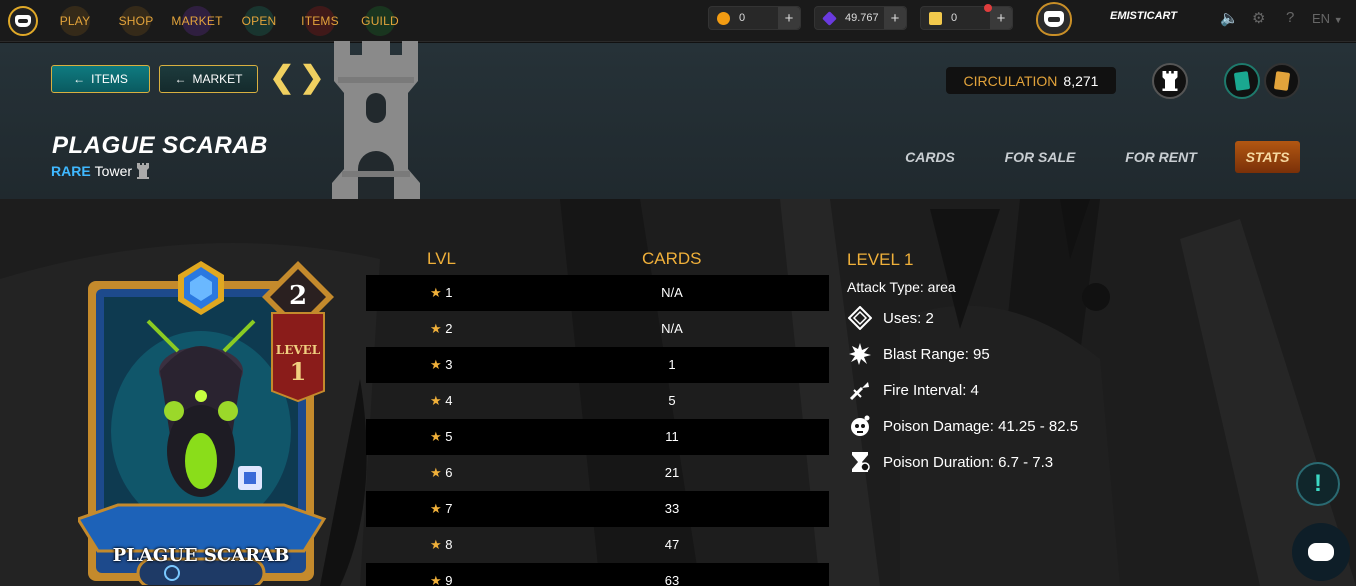 The image size is (1356, 586). Describe the element at coordinates (298, 350) in the screenshot. I see `card-level-label: LEVEL` at that location.